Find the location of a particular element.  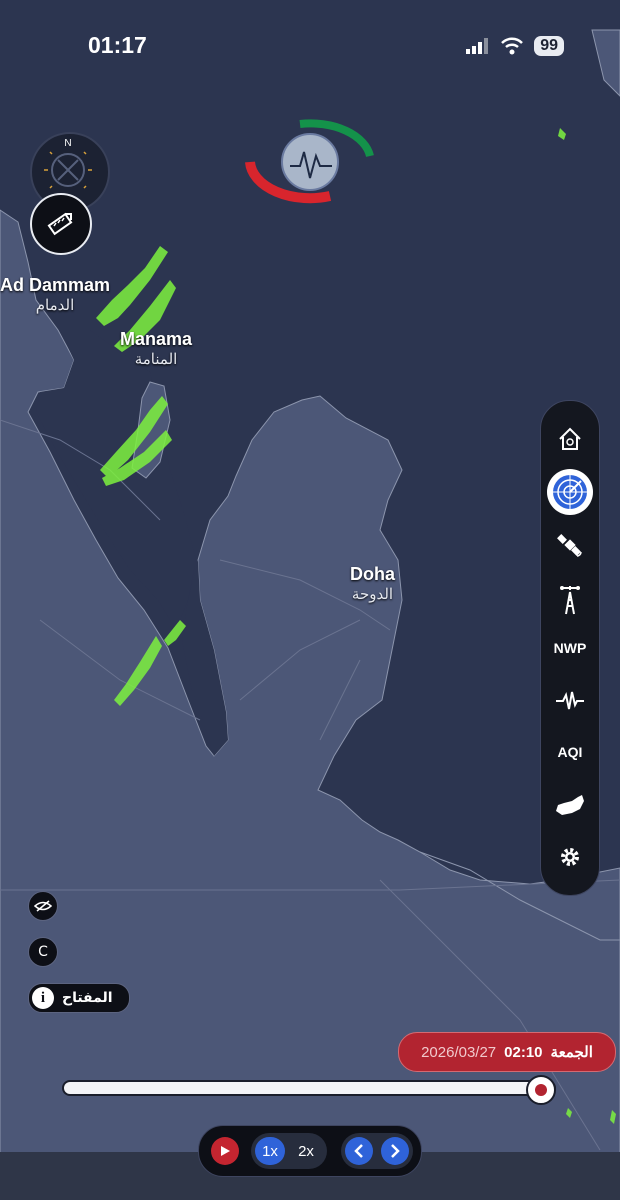

legend-button: i المفتاح is located at coordinates (79, 998).